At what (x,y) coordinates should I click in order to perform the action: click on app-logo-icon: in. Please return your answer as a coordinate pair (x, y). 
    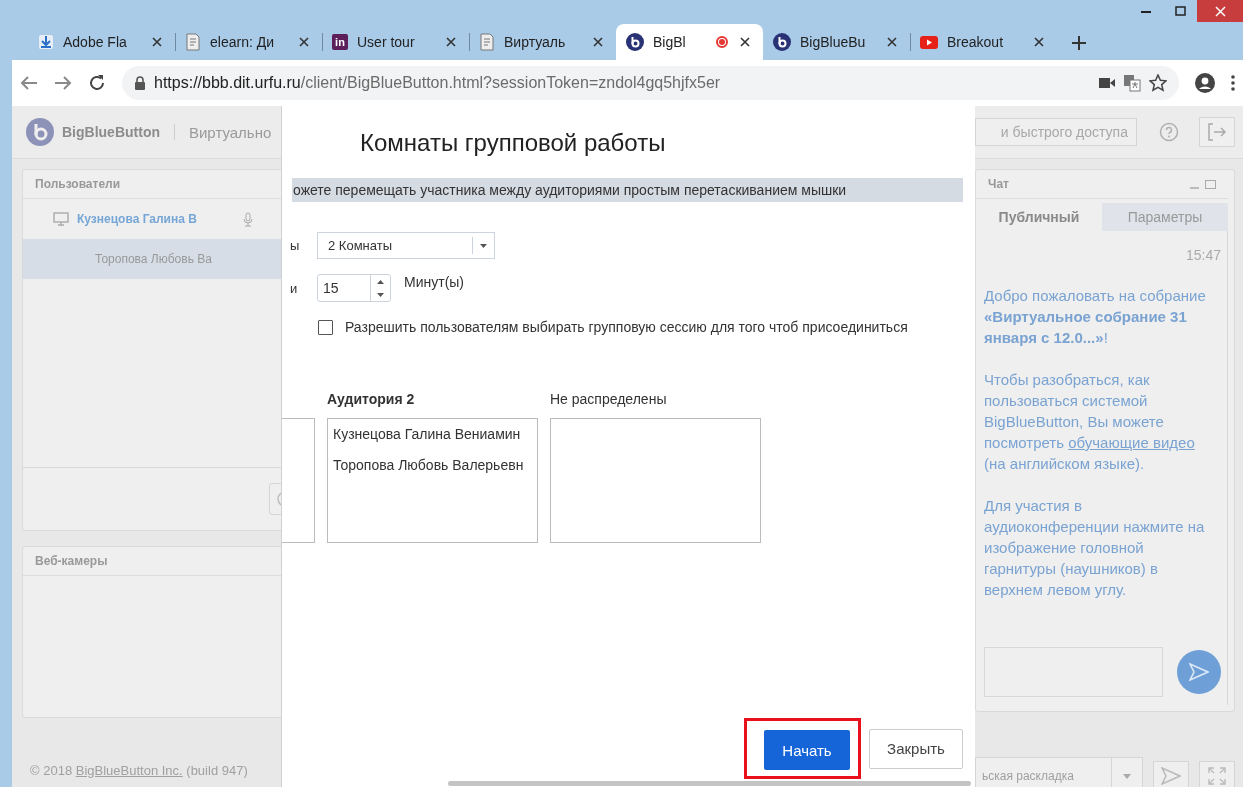
    Looking at the image, I should click on (340, 42).